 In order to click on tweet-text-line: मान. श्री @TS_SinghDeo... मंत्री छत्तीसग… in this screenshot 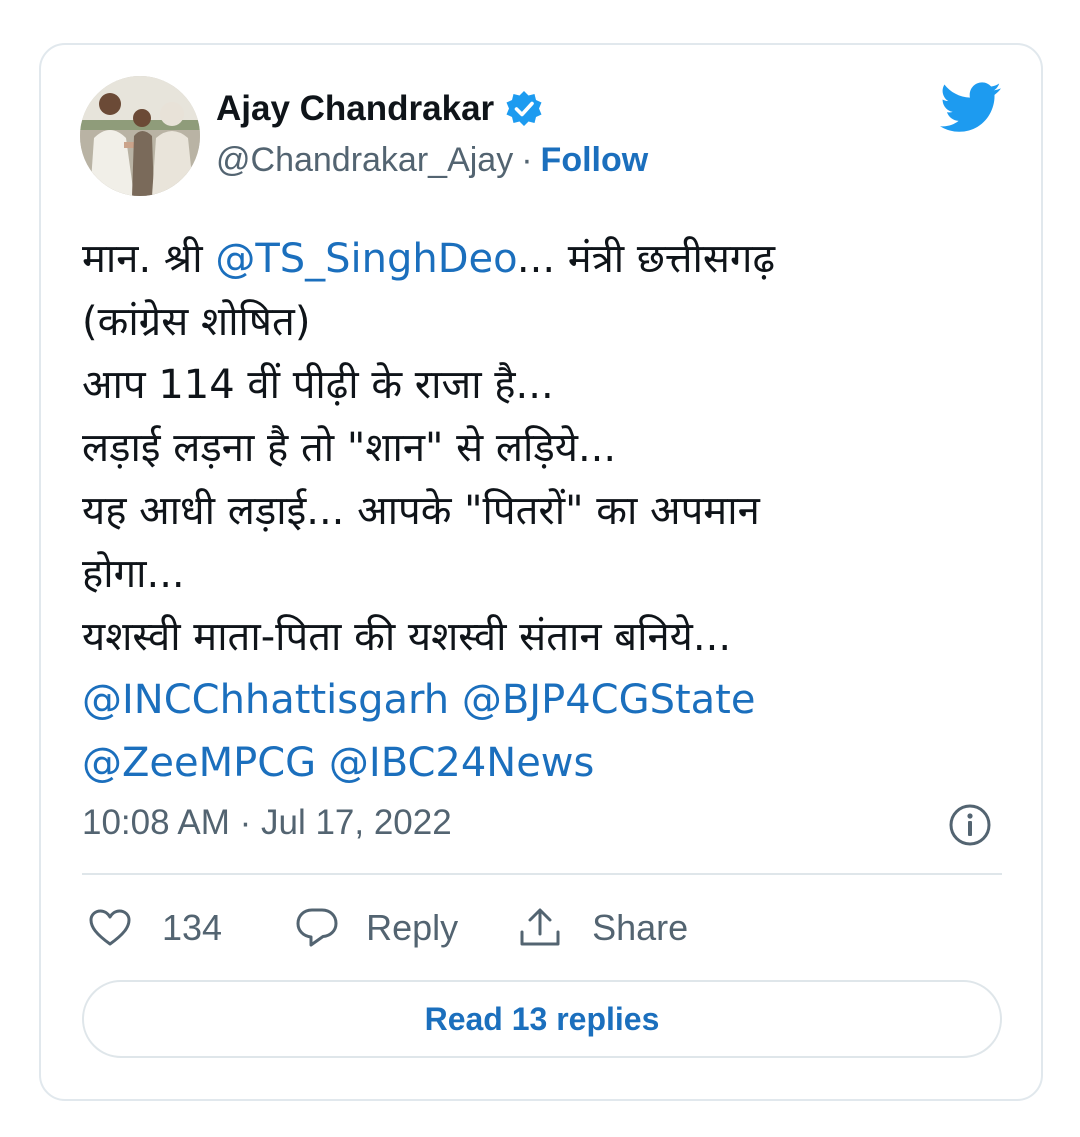, I will do `click(532, 259)`.